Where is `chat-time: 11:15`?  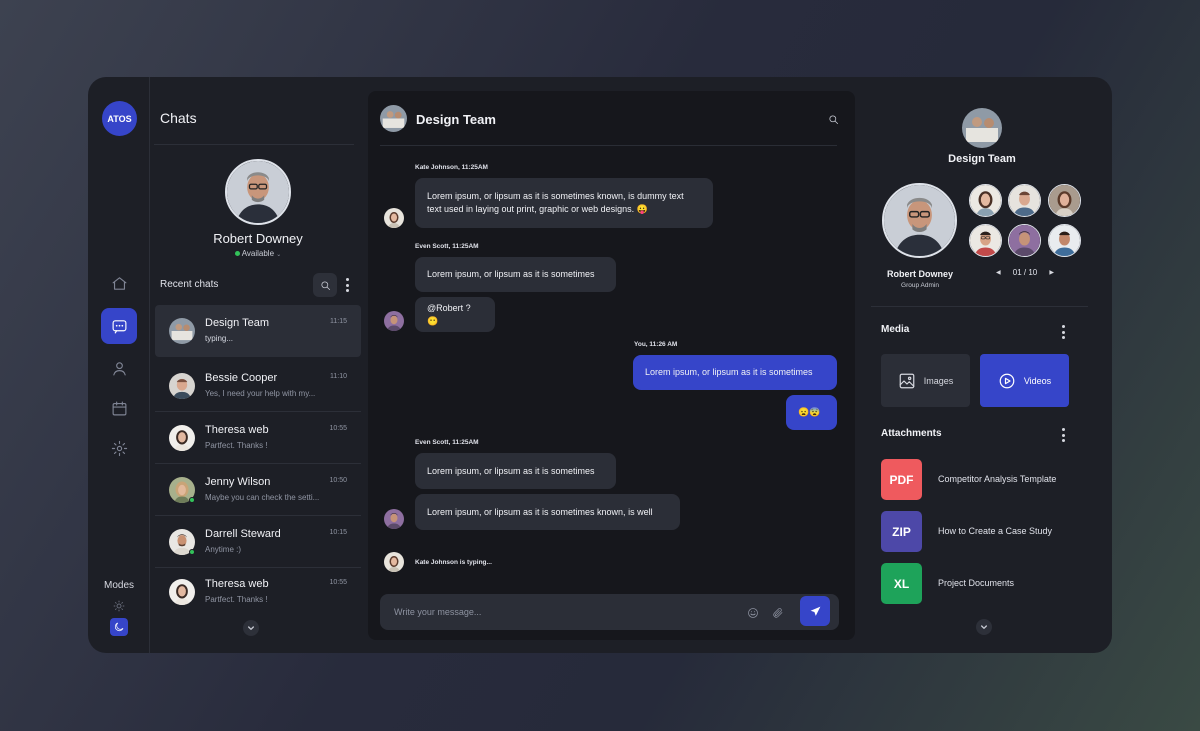 chat-time: 11:15 is located at coordinates (338, 321).